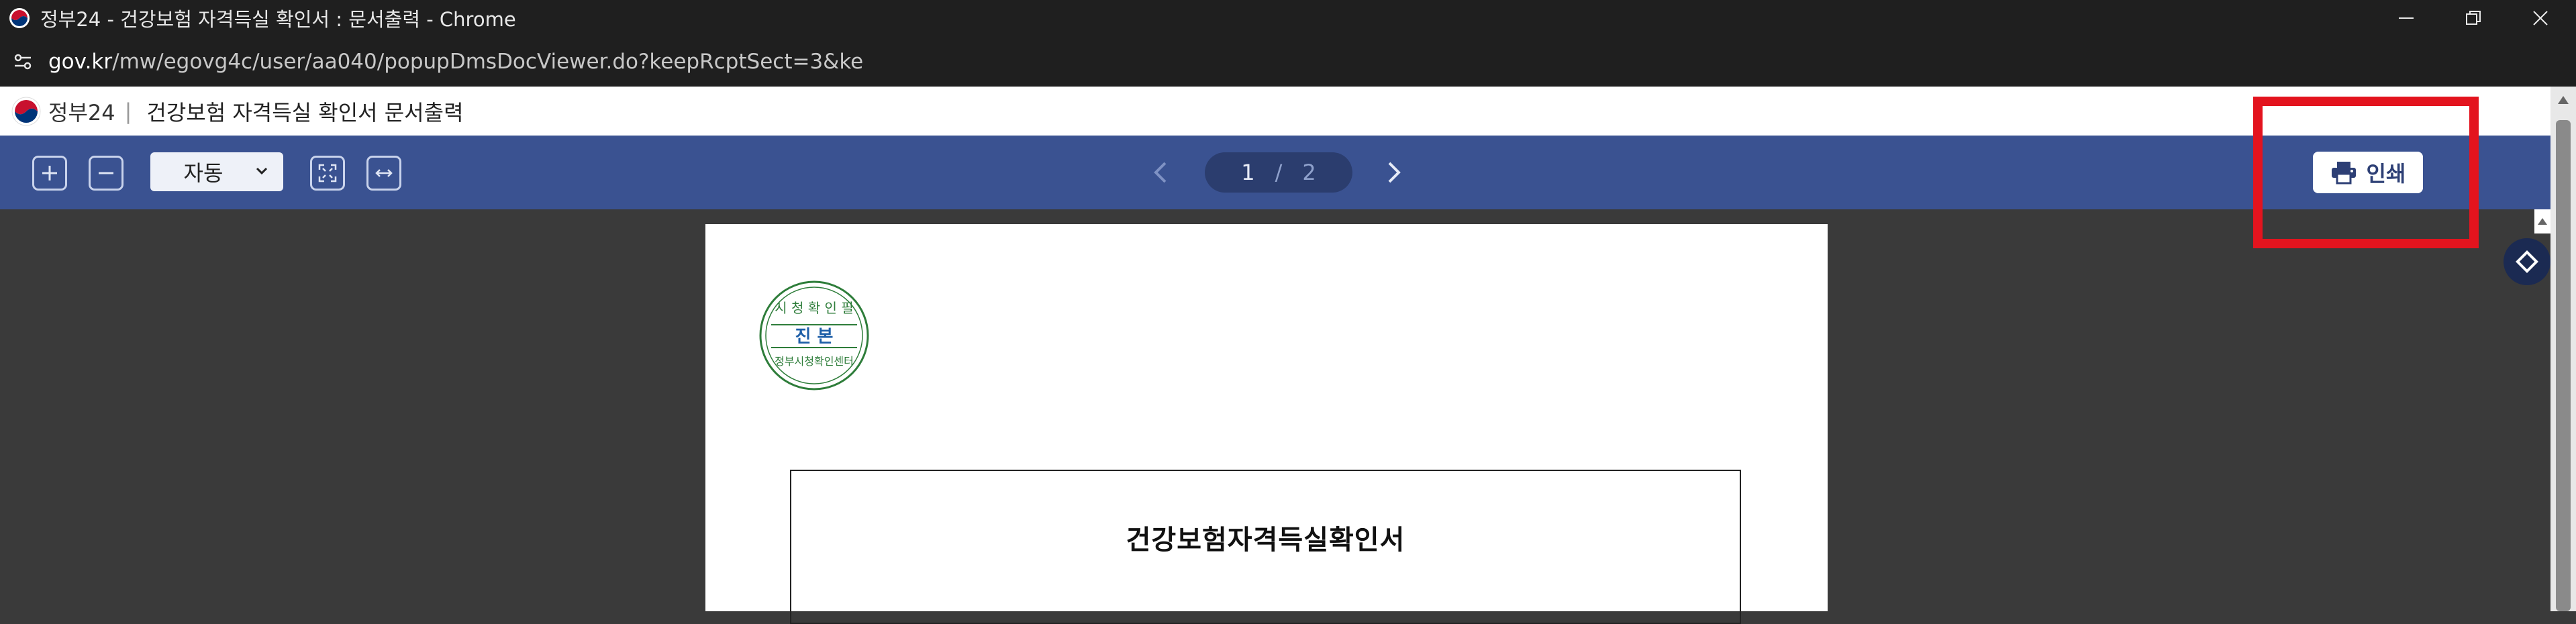  I want to click on site-settings-icon, so click(23, 62).